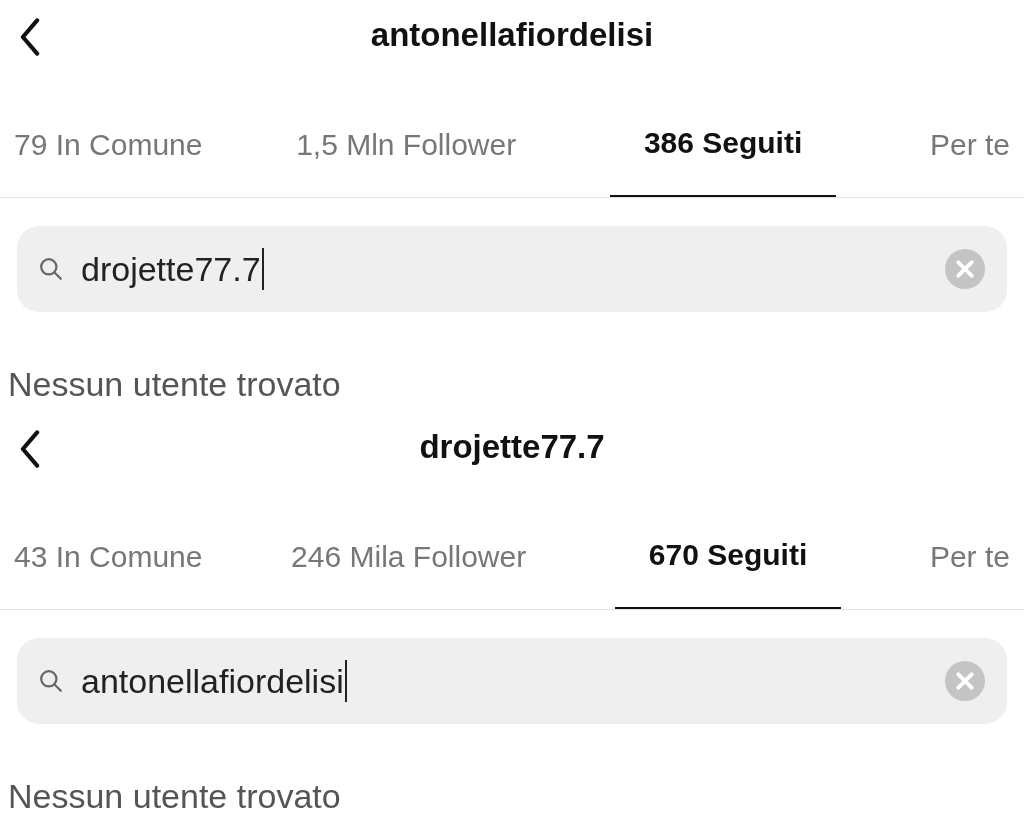 The image size is (1024, 825). I want to click on tab: 670 Seguiti, so click(728, 573).